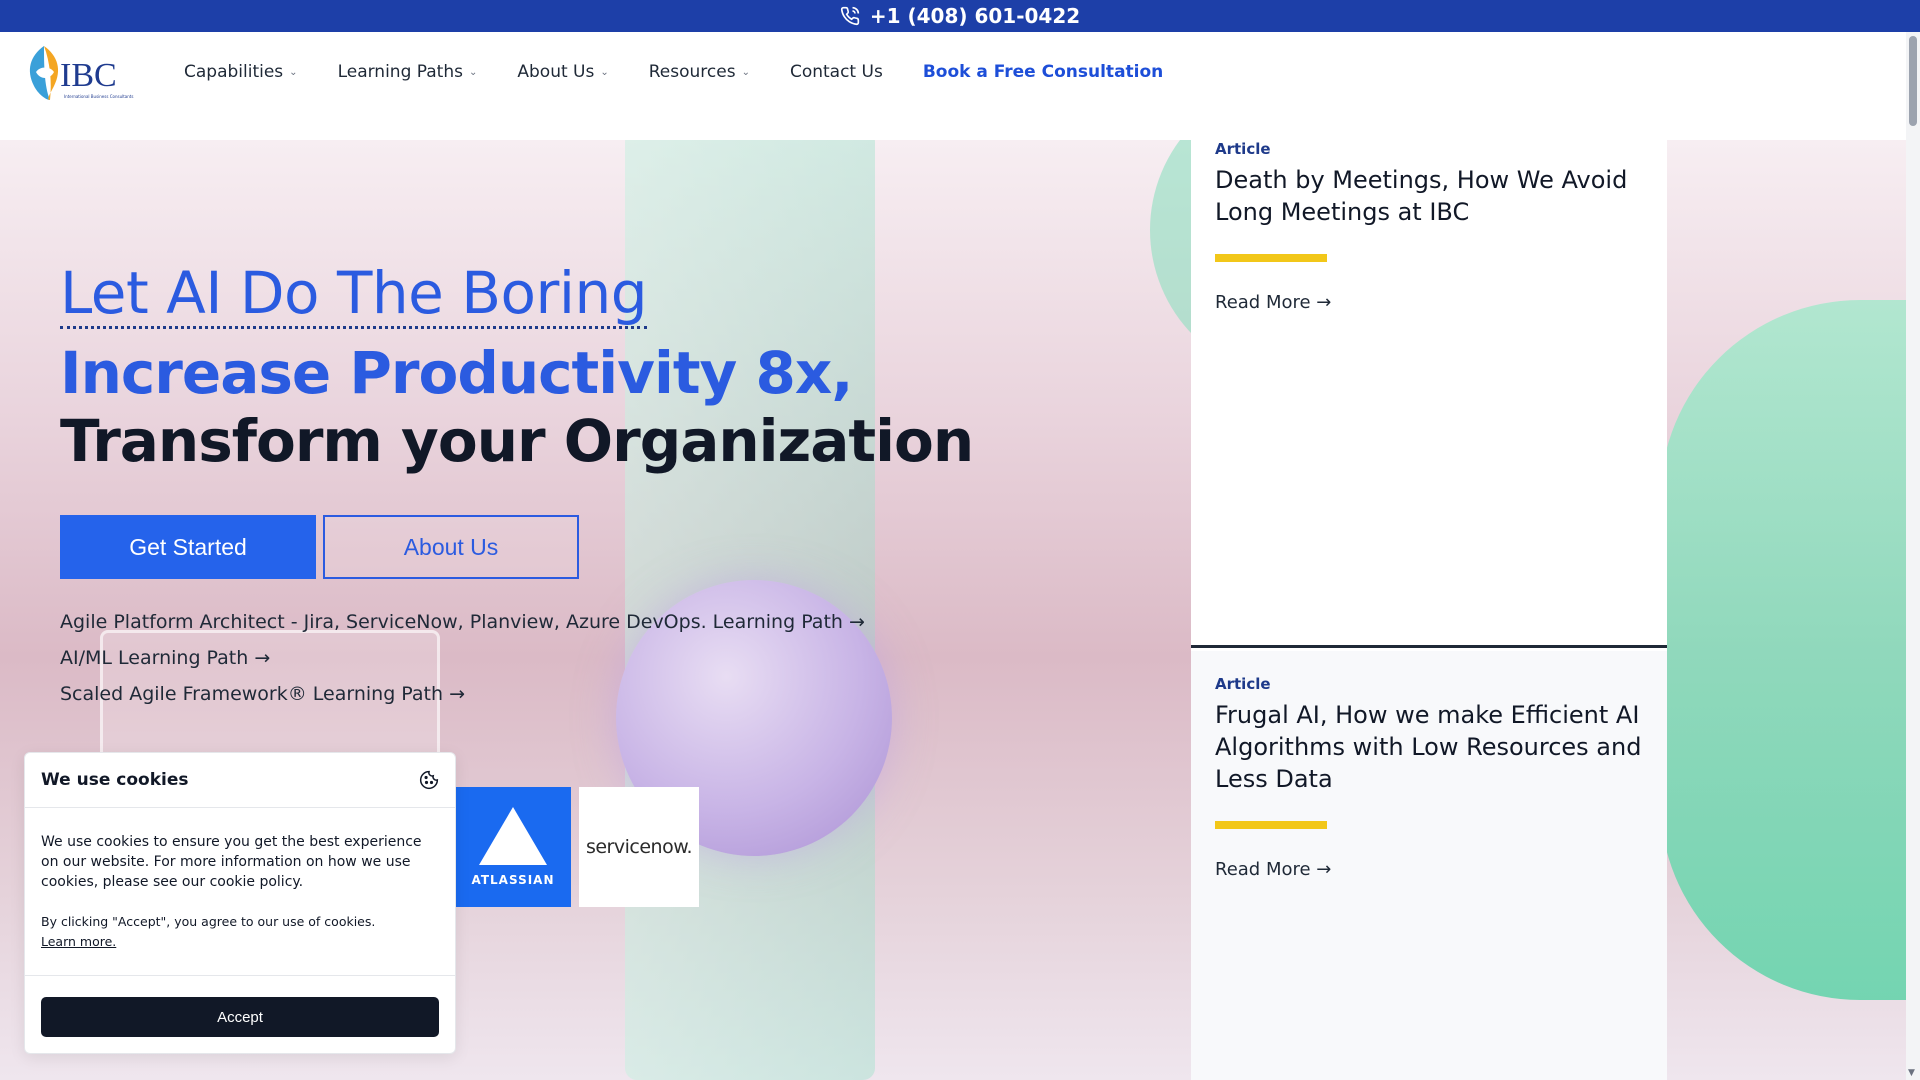 This screenshot has height=1080, width=1920. Describe the element at coordinates (88, 75) in the screenshot. I see `svg-text: IBC` at that location.